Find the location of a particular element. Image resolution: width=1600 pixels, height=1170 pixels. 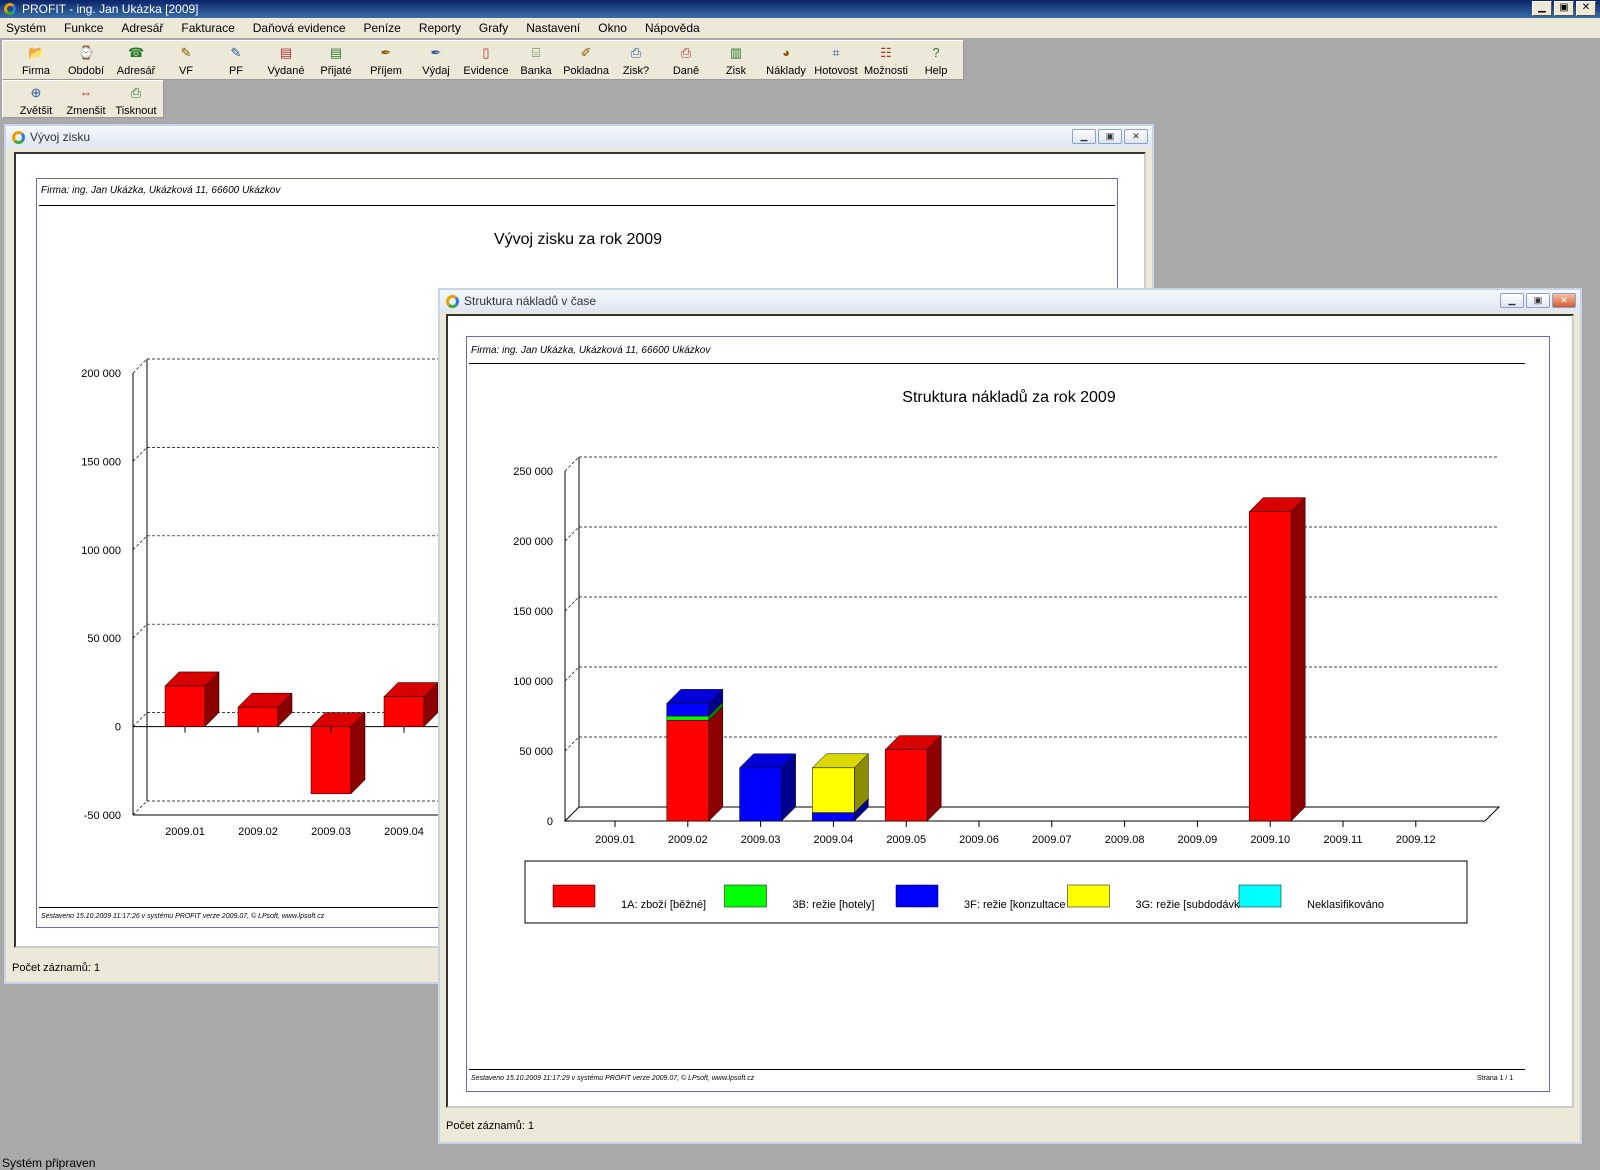

profit-close-button: ✕ is located at coordinates (1136, 136).